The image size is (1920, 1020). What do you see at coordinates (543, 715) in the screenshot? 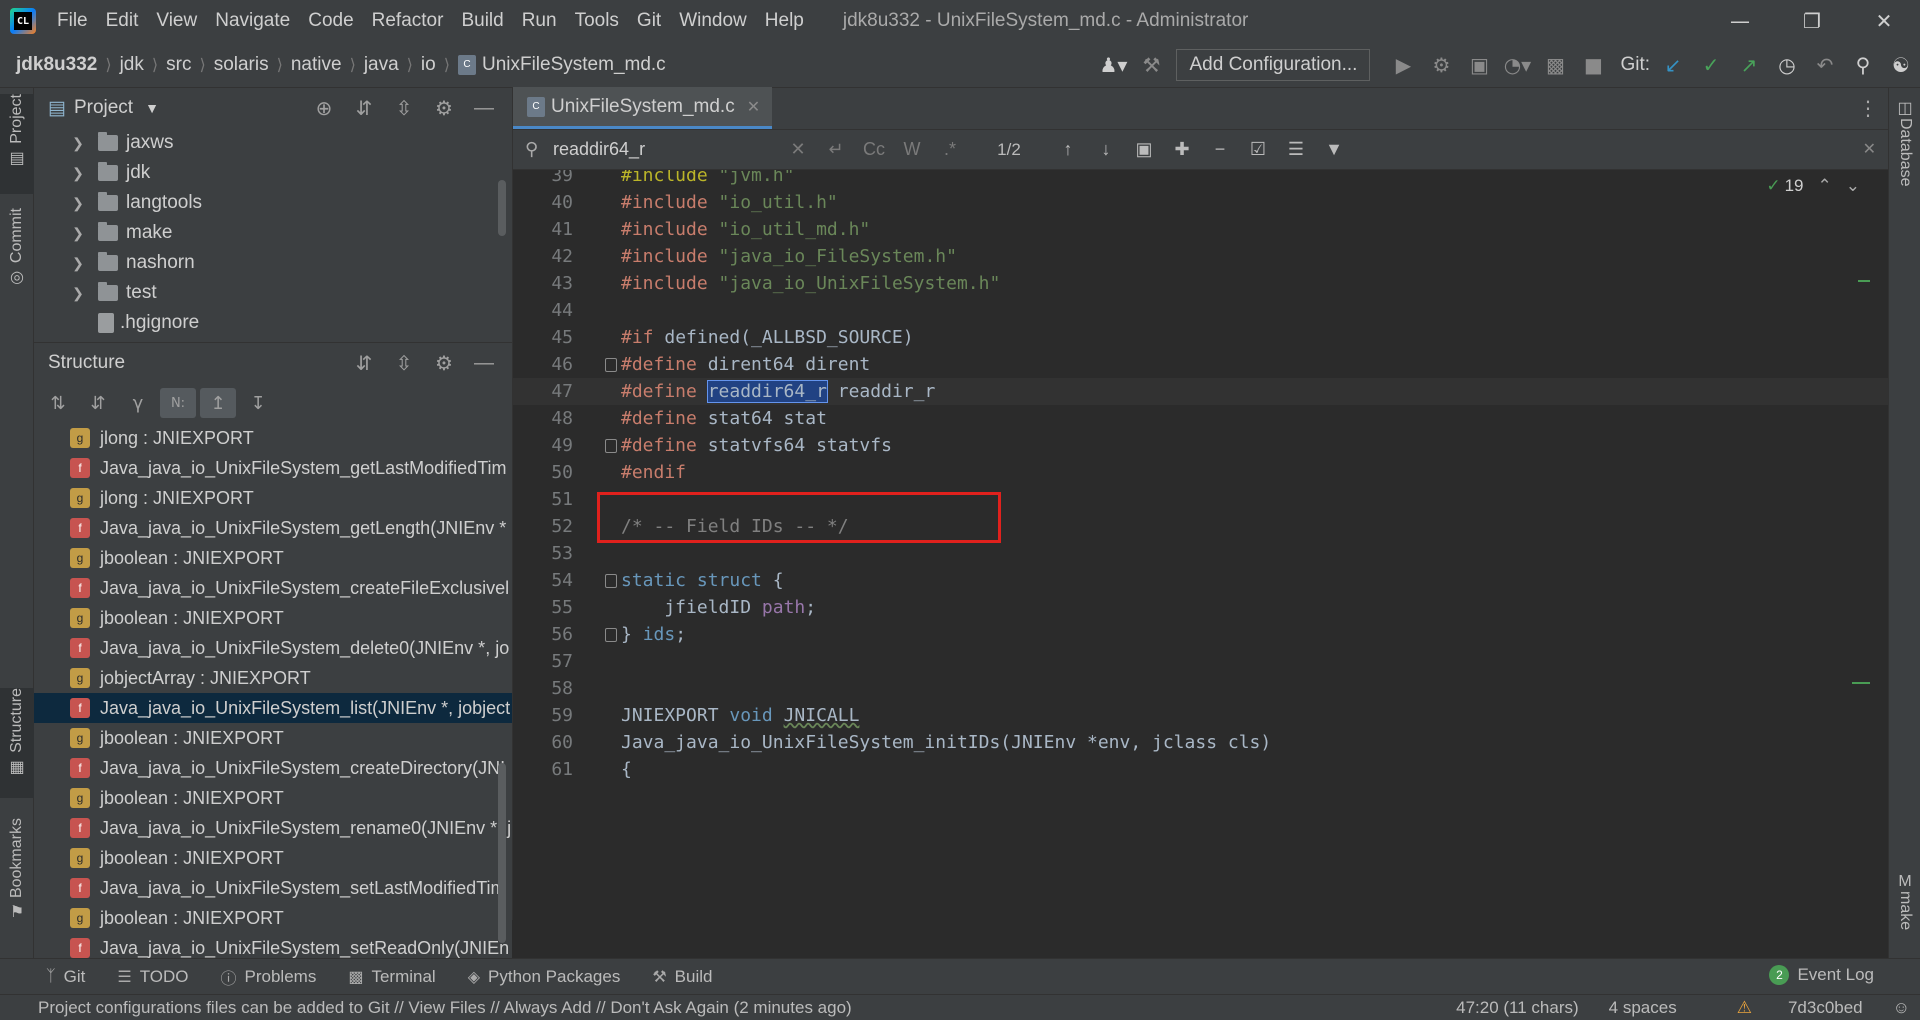
I see `line-number: 59` at bounding box center [543, 715].